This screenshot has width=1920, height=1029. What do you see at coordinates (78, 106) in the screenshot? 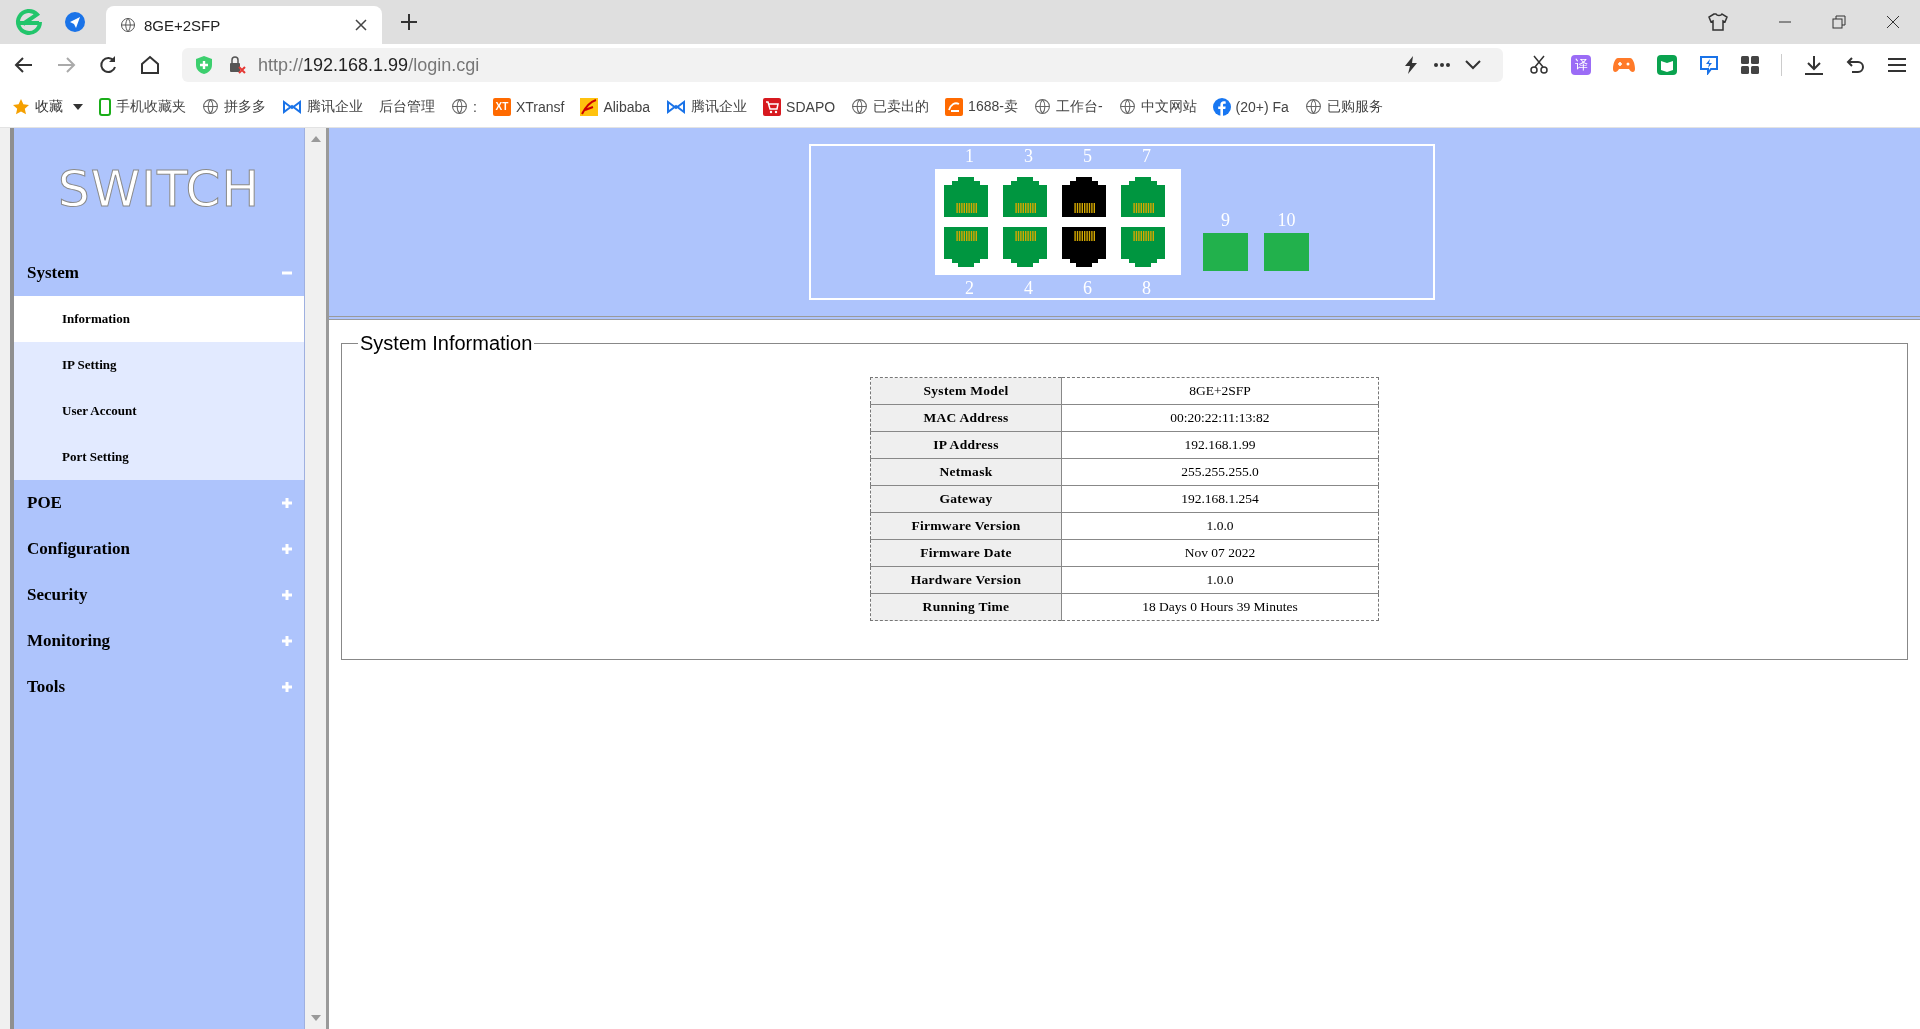
I see `dropdown-icon` at bounding box center [78, 106].